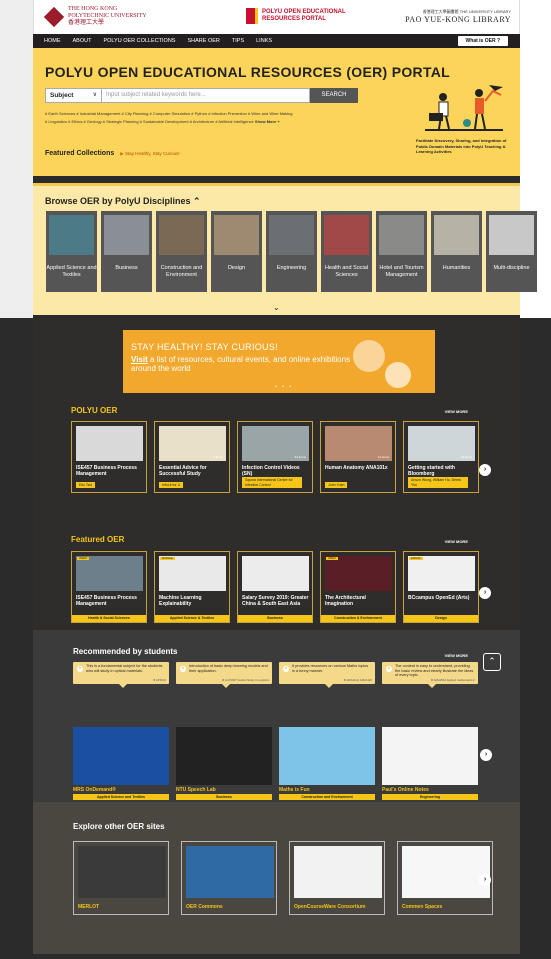 This screenshot has width=551, height=959. What do you see at coordinates (106, 601) in the screenshot?
I see `featured-title: ISE457 Business Process Management` at bounding box center [106, 601].